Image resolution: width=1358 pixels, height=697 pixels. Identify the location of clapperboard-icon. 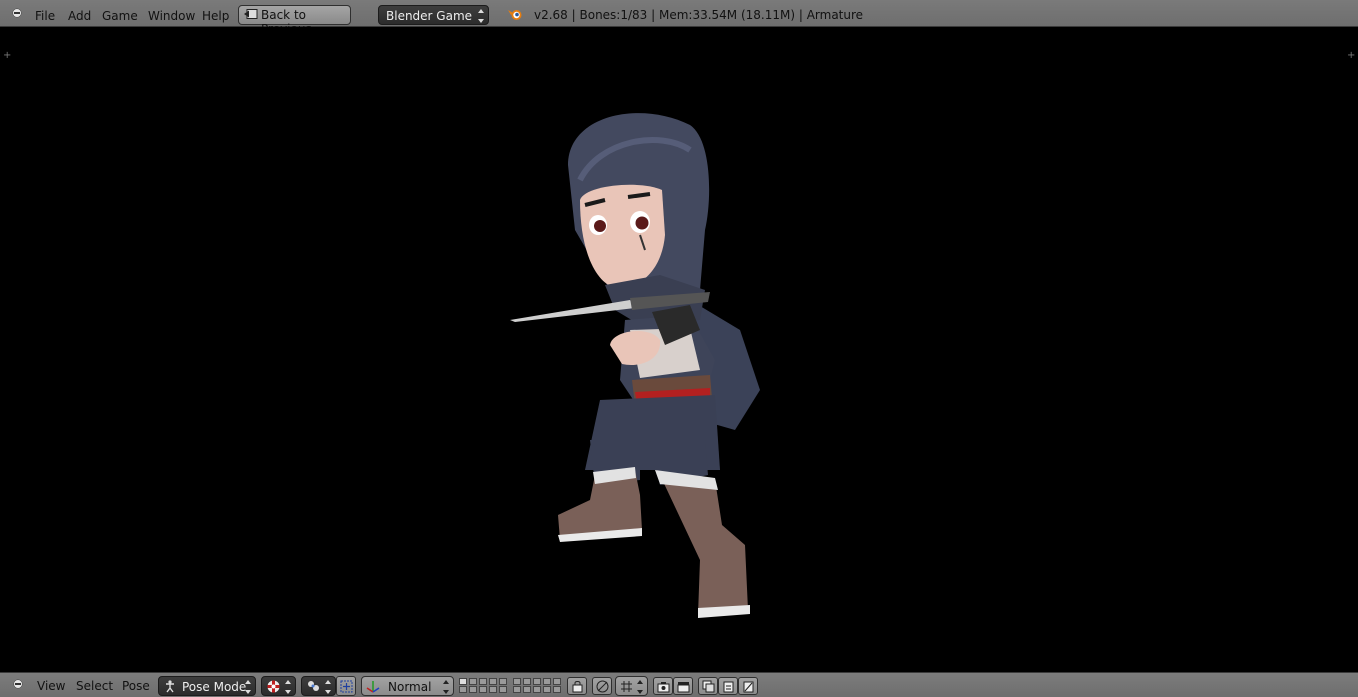
(683, 688).